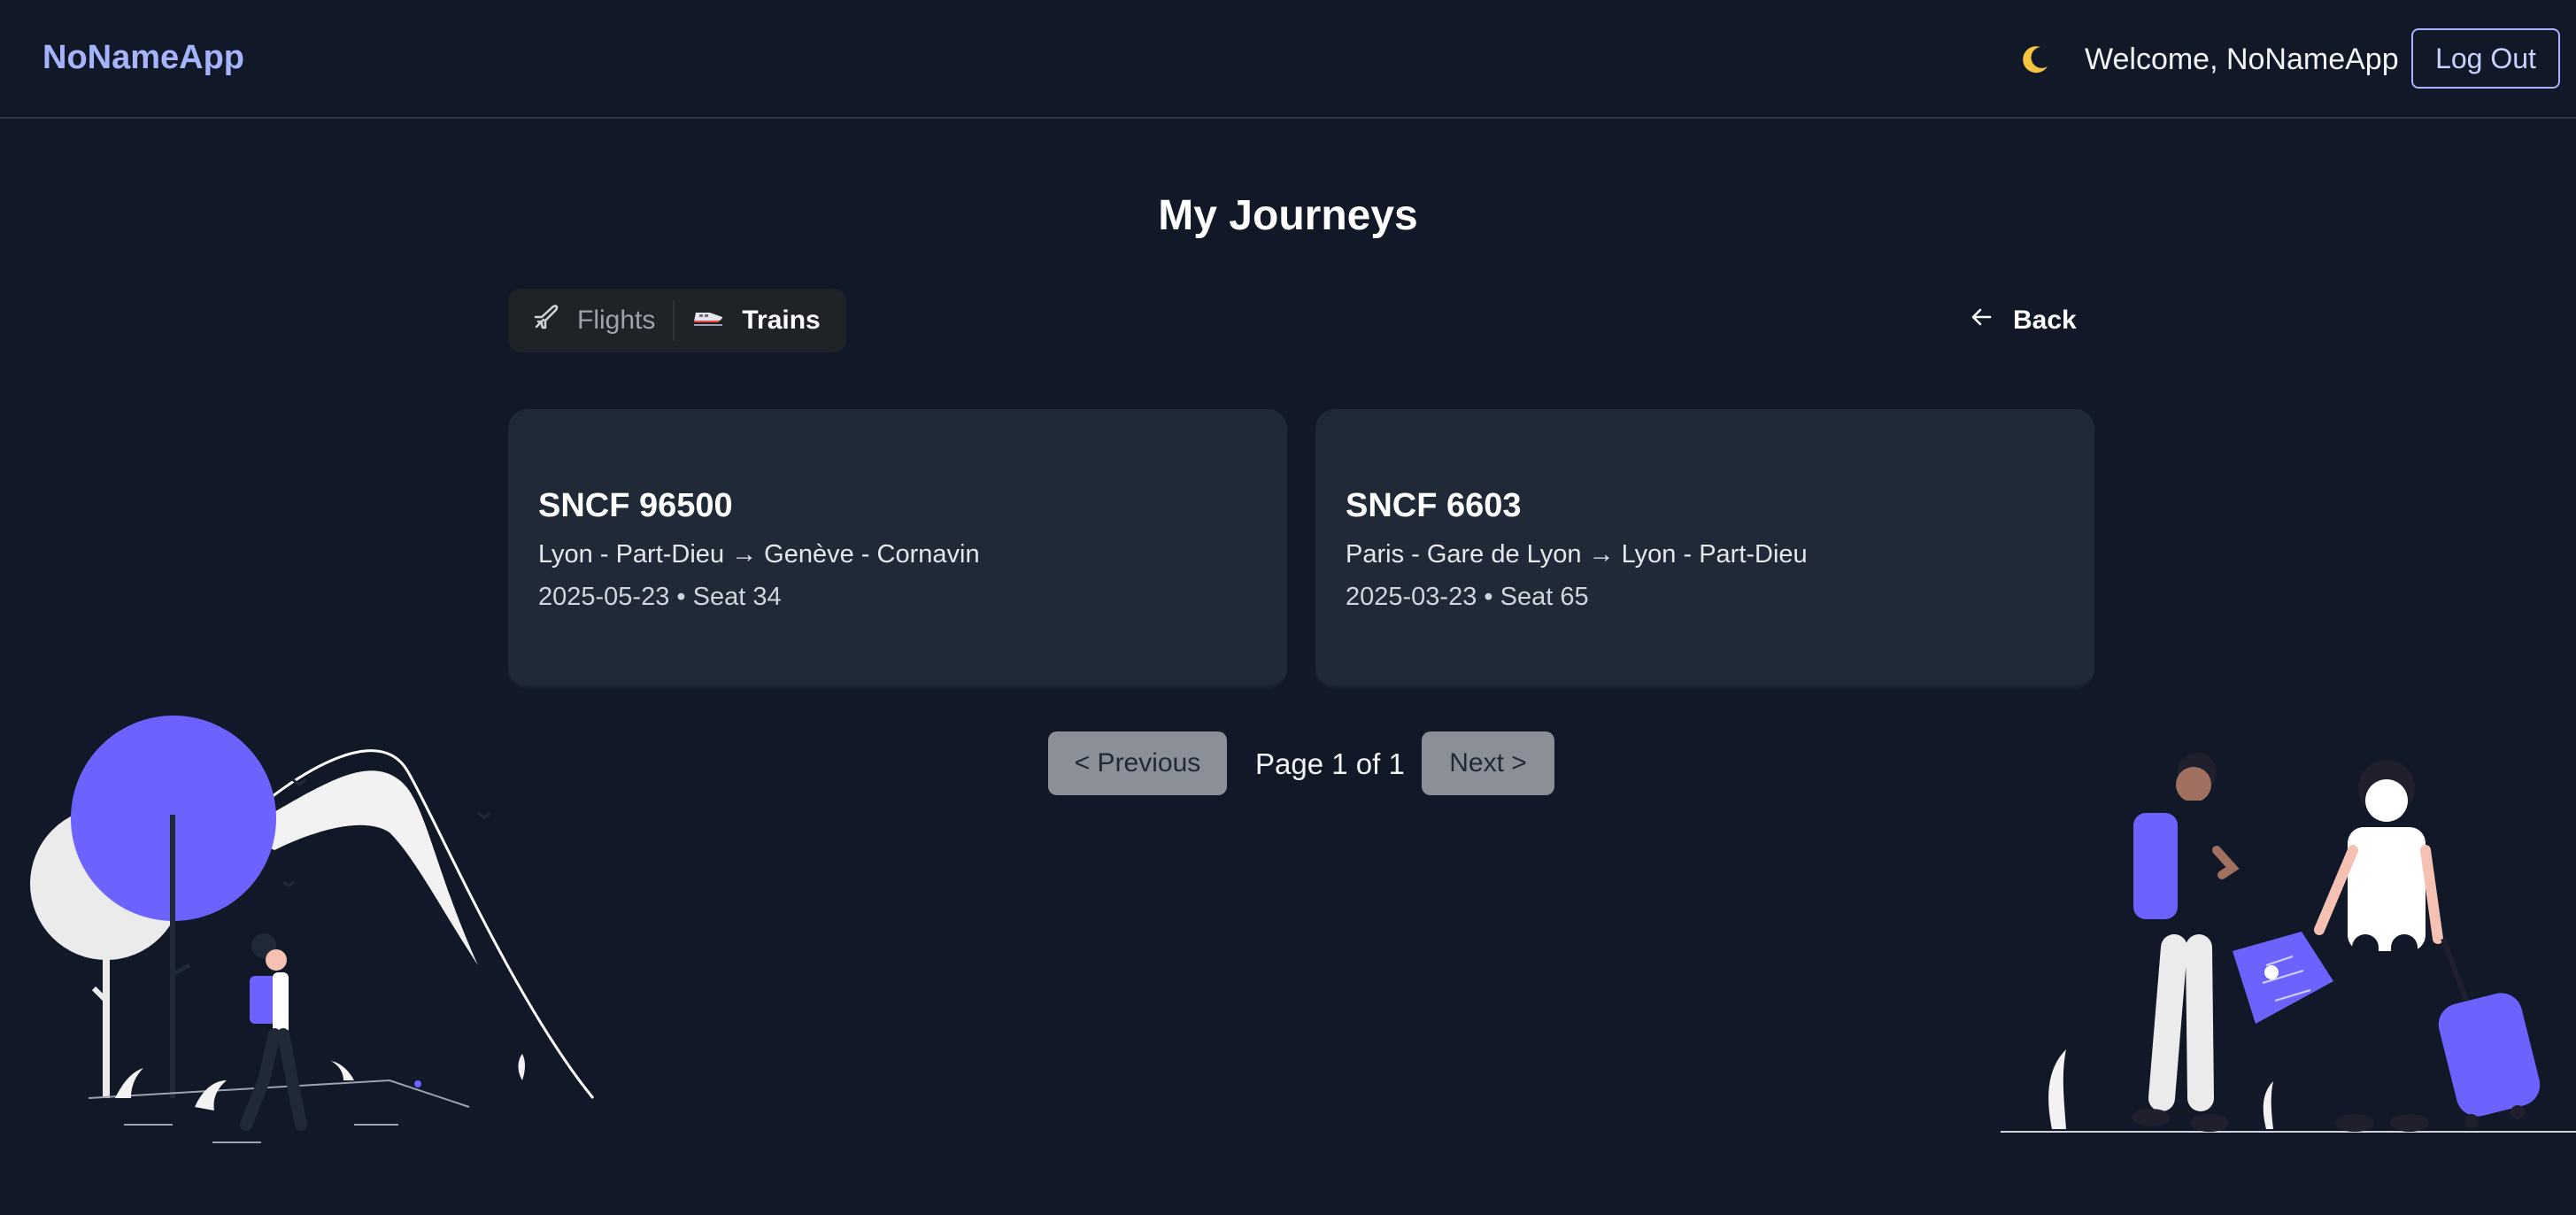  I want to click on previous-page-button: < Previous, so click(1137, 763).